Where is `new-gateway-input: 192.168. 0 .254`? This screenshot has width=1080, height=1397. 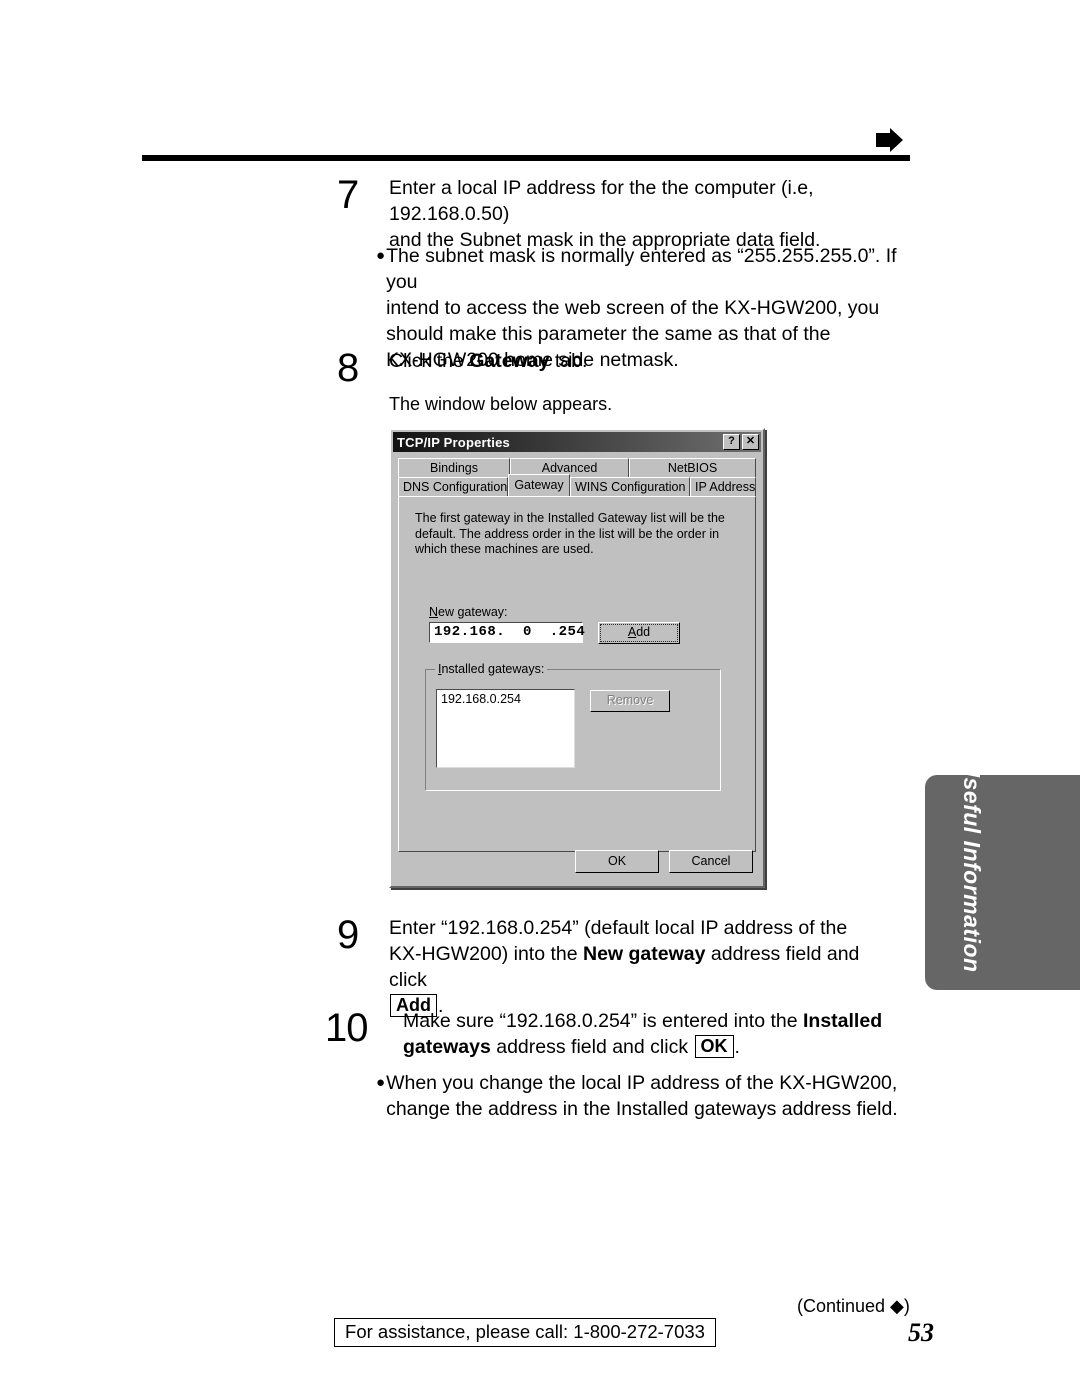
new-gateway-input: 192.168. 0 .254 is located at coordinates (507, 632).